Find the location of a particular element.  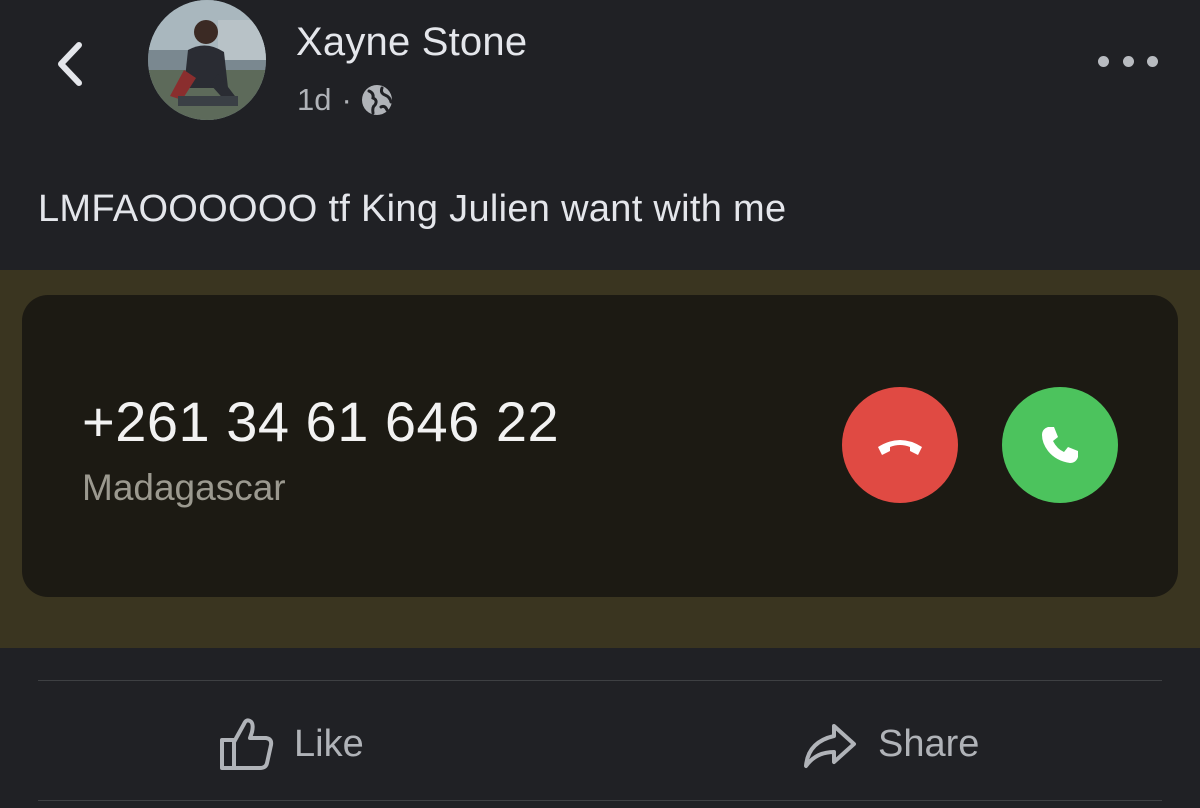

thumbs-up-icon is located at coordinates (246, 744).